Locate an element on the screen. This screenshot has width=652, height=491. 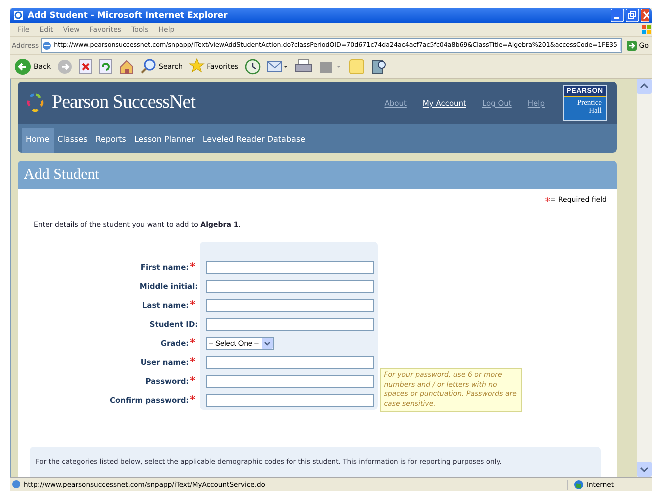
globe-icon is located at coordinates (579, 485).